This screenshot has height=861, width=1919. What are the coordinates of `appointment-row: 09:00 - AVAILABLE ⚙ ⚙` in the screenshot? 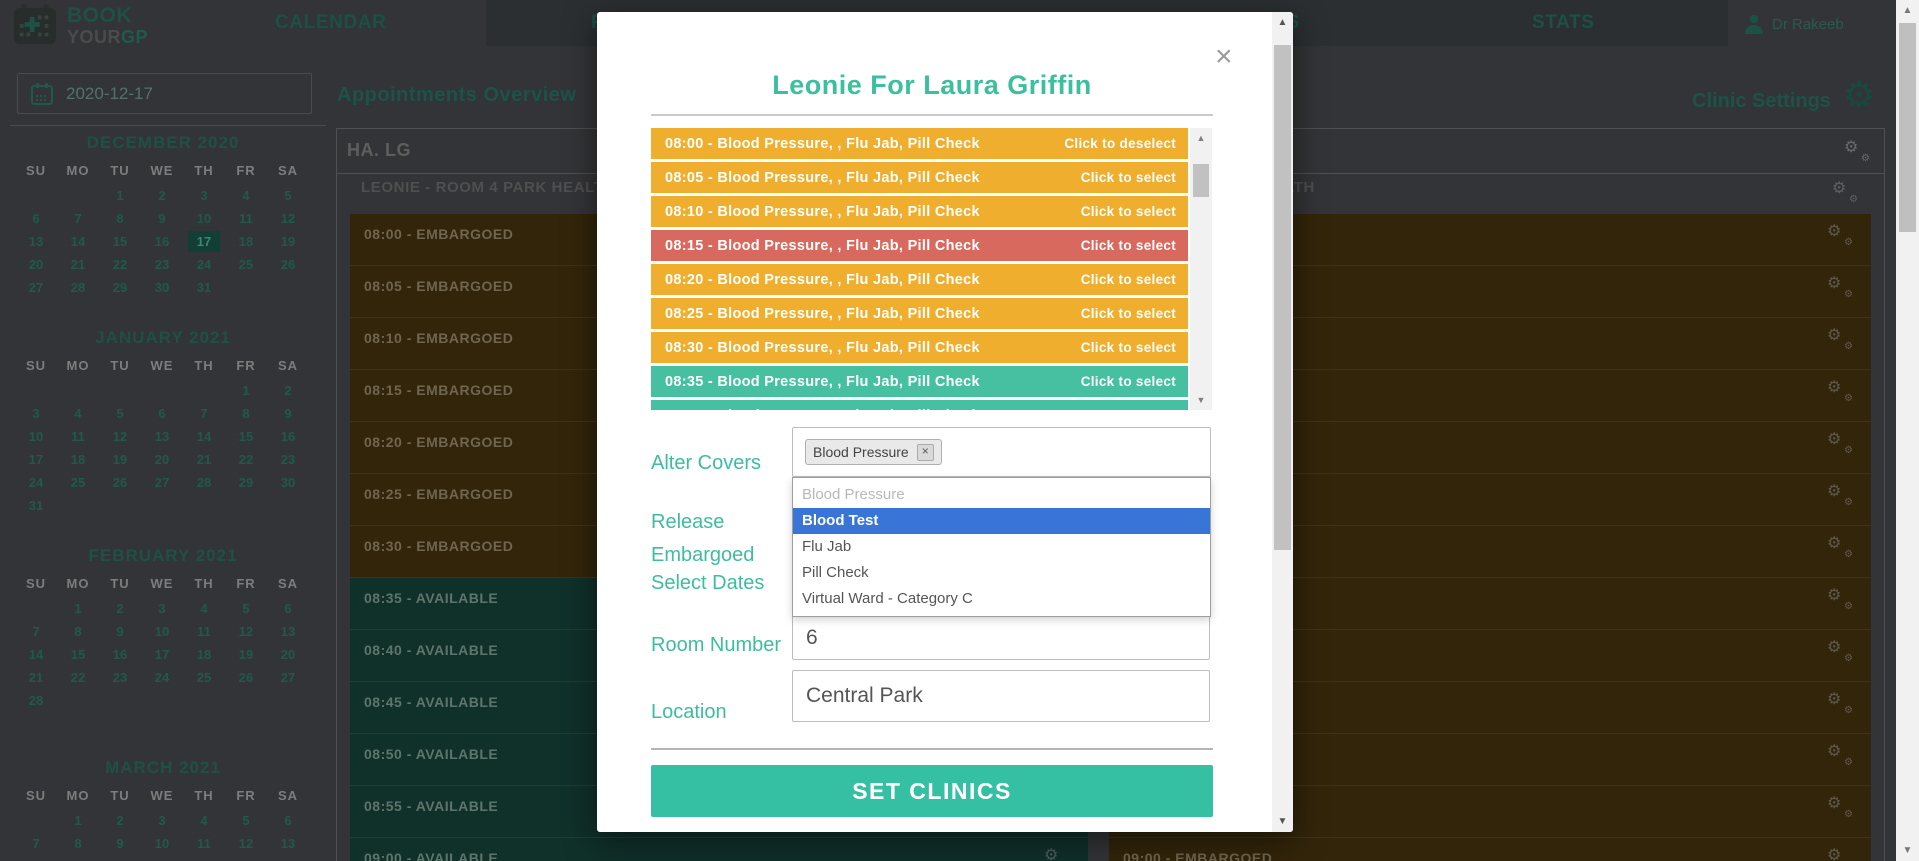 It's located at (719, 849).